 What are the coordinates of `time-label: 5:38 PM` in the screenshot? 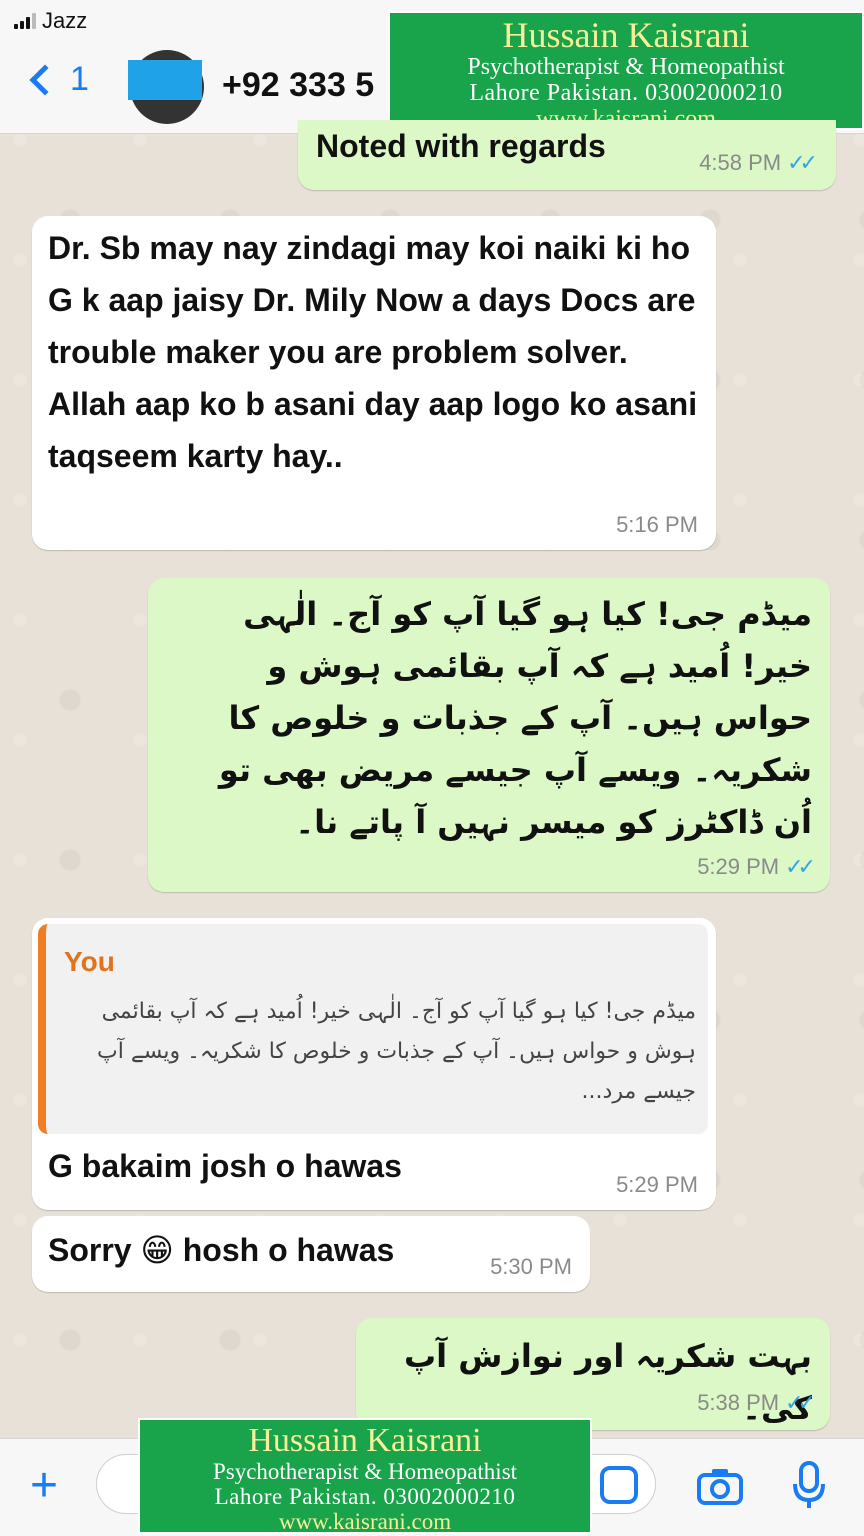 It's located at (738, 1402).